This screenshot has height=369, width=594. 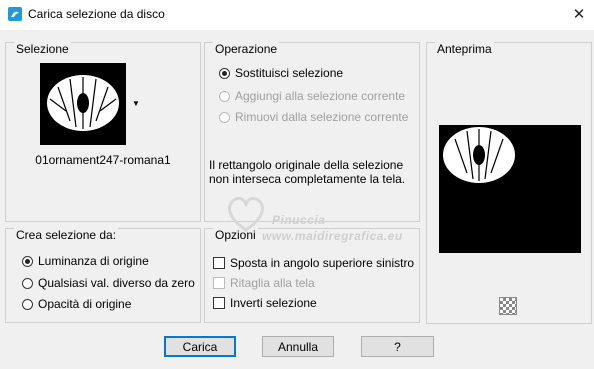 I want to click on help-button: ?, so click(x=397, y=346).